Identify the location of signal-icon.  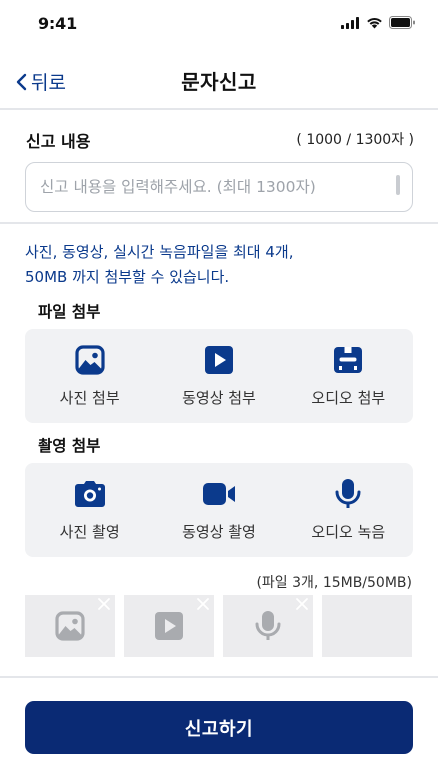
(350, 22).